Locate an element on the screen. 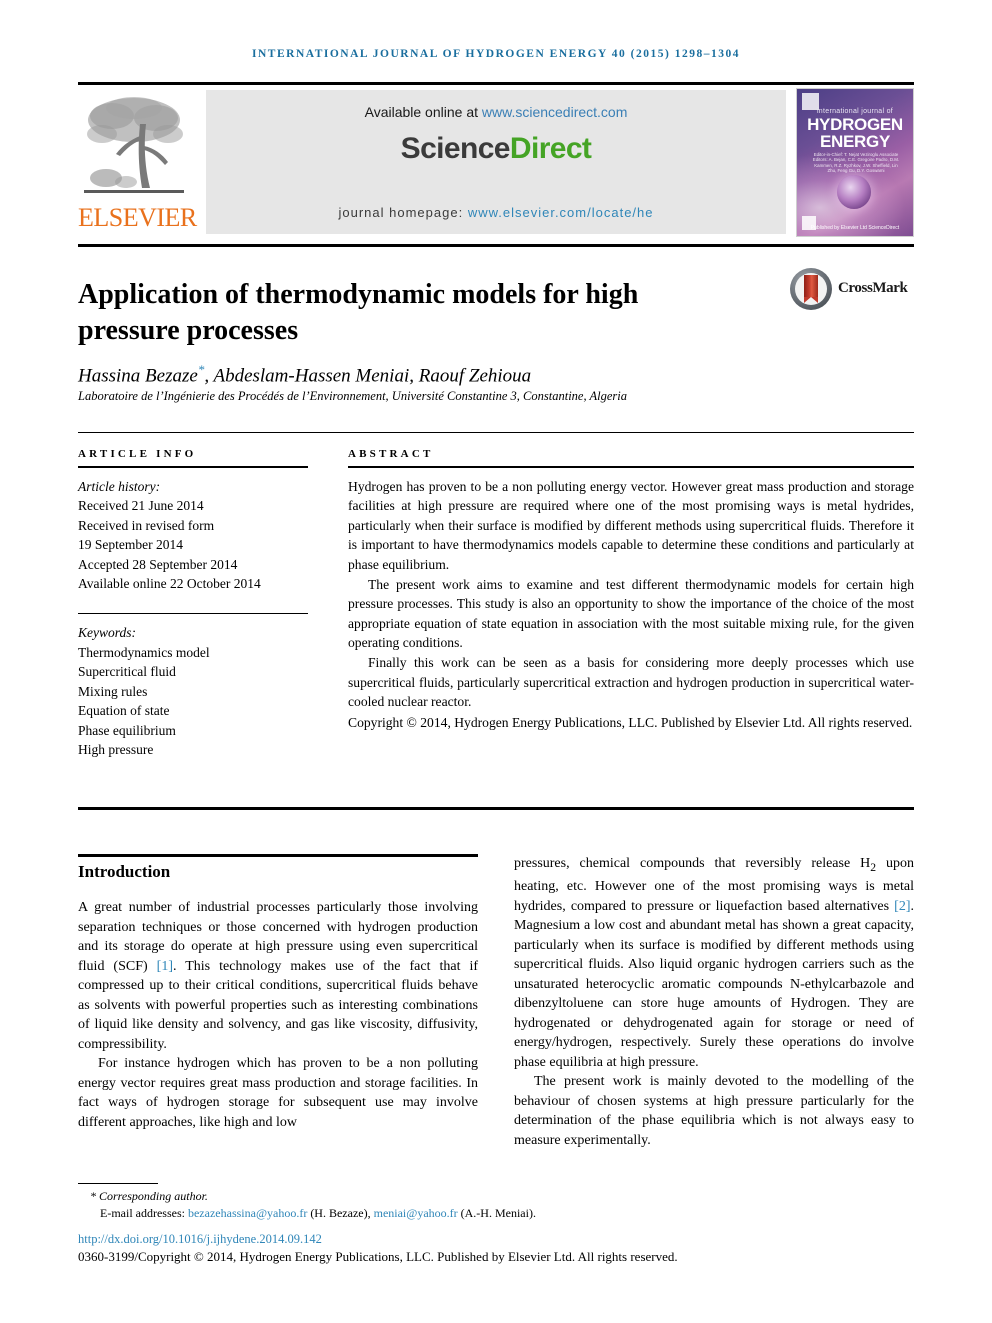 Image resolution: width=992 pixels, height=1323 pixels. body-top-rule is located at coordinates (496, 808).